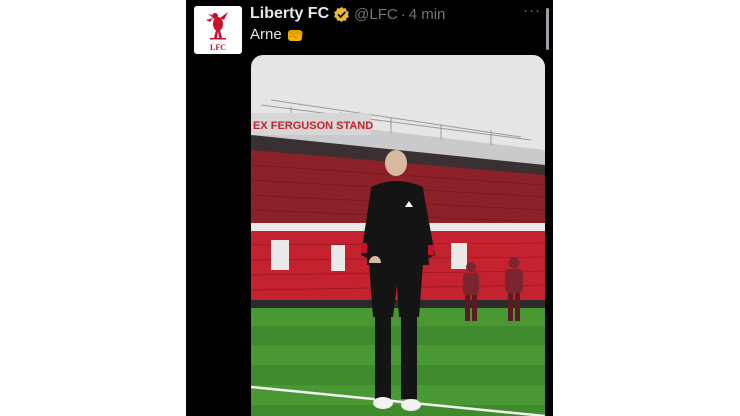 The height and width of the screenshot is (416, 740). I want to click on stand-name-text: EX FERGUSON STAND, so click(313, 126).